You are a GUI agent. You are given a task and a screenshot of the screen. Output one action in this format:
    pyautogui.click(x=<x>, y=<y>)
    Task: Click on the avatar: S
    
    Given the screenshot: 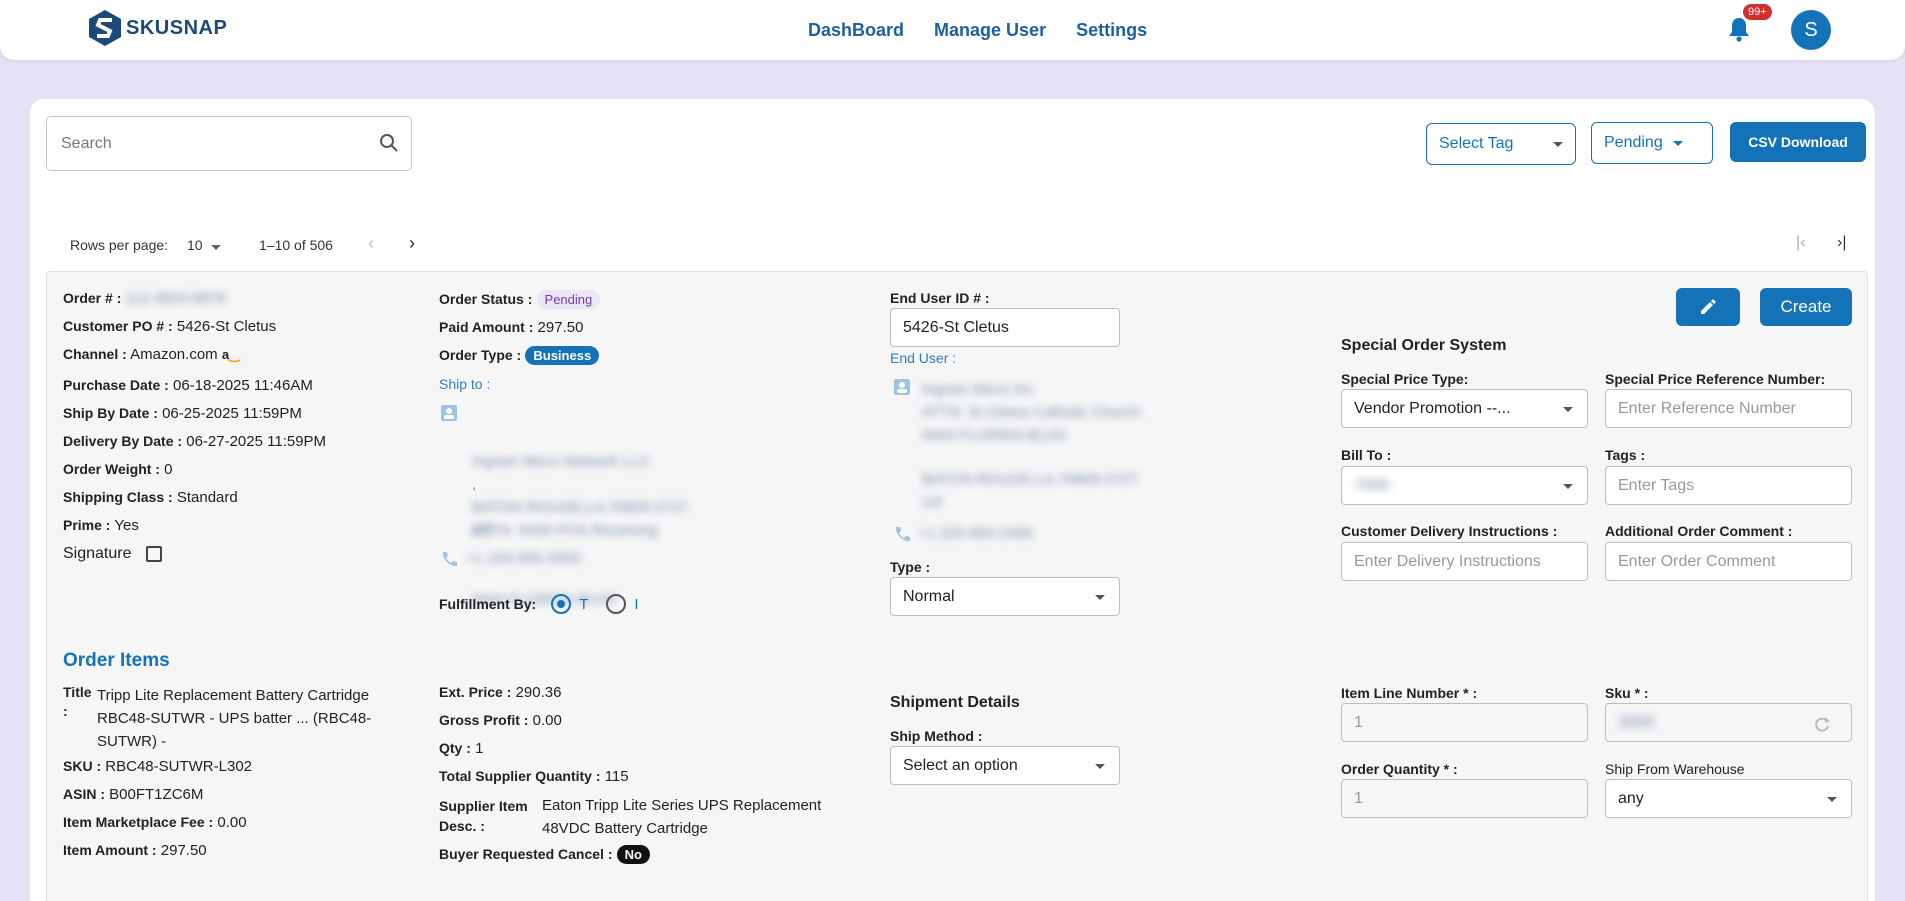 What is the action you would take?
    pyautogui.click(x=1811, y=30)
    